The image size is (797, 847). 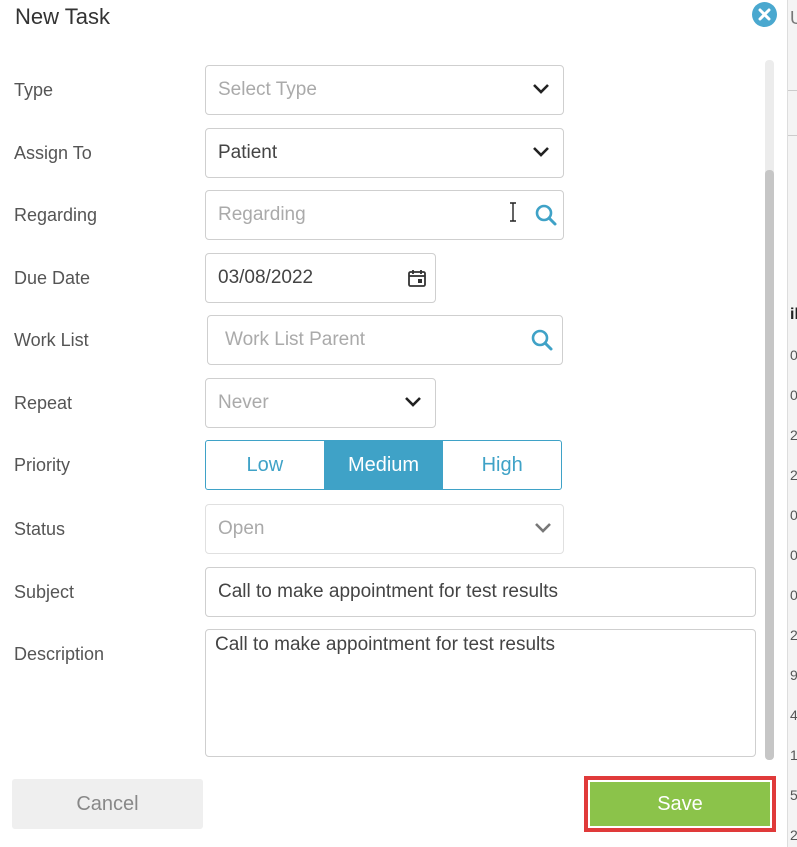 What do you see at coordinates (793, 675) in the screenshot?
I see `background-cell: 9` at bounding box center [793, 675].